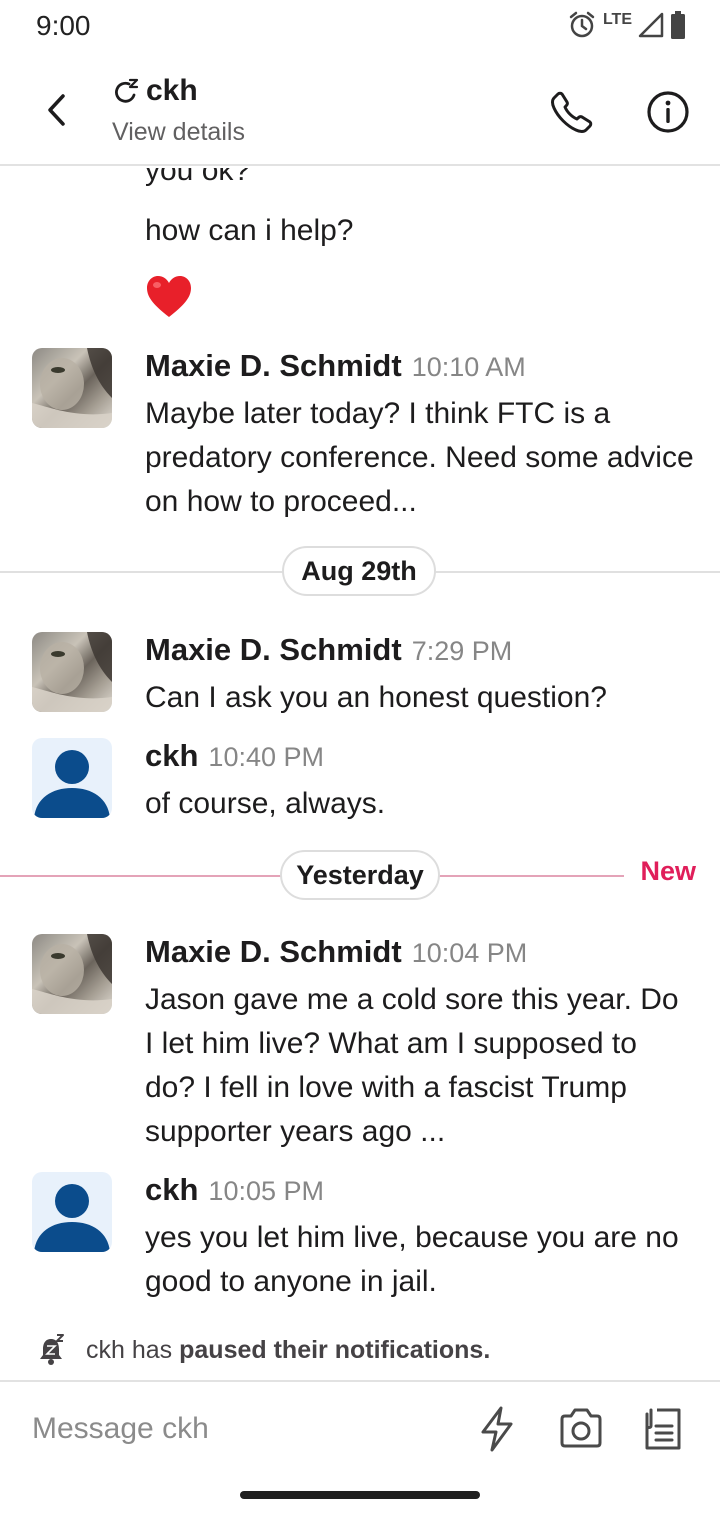  I want to click on info-icon, so click(668, 112).